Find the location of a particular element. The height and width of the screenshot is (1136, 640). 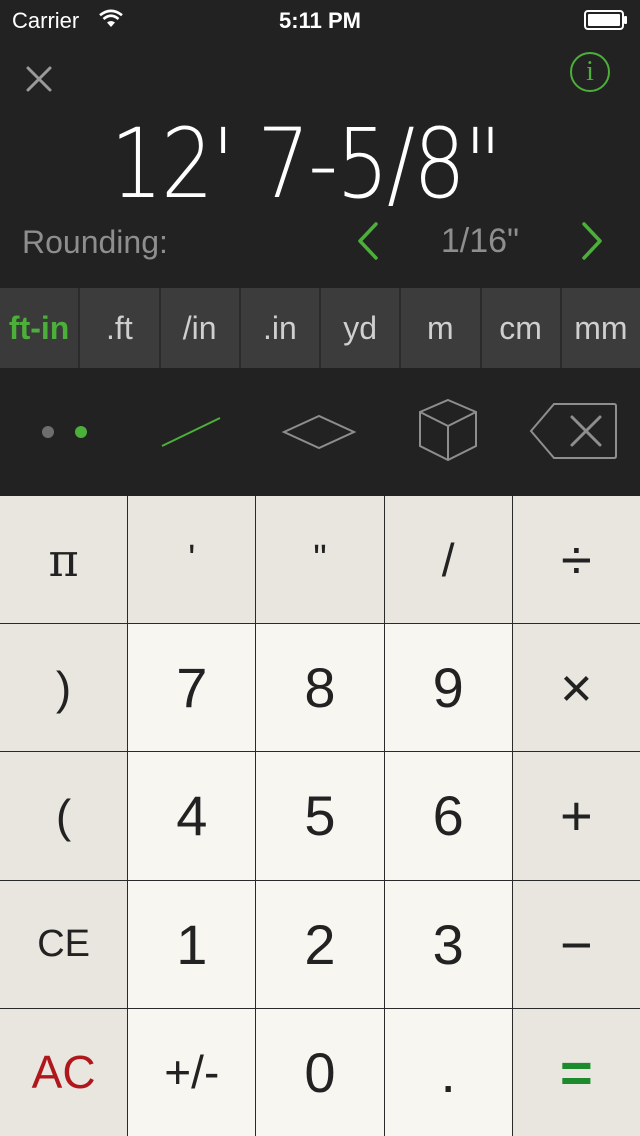

unit-tab-decimal-in: .in is located at coordinates (280, 328).